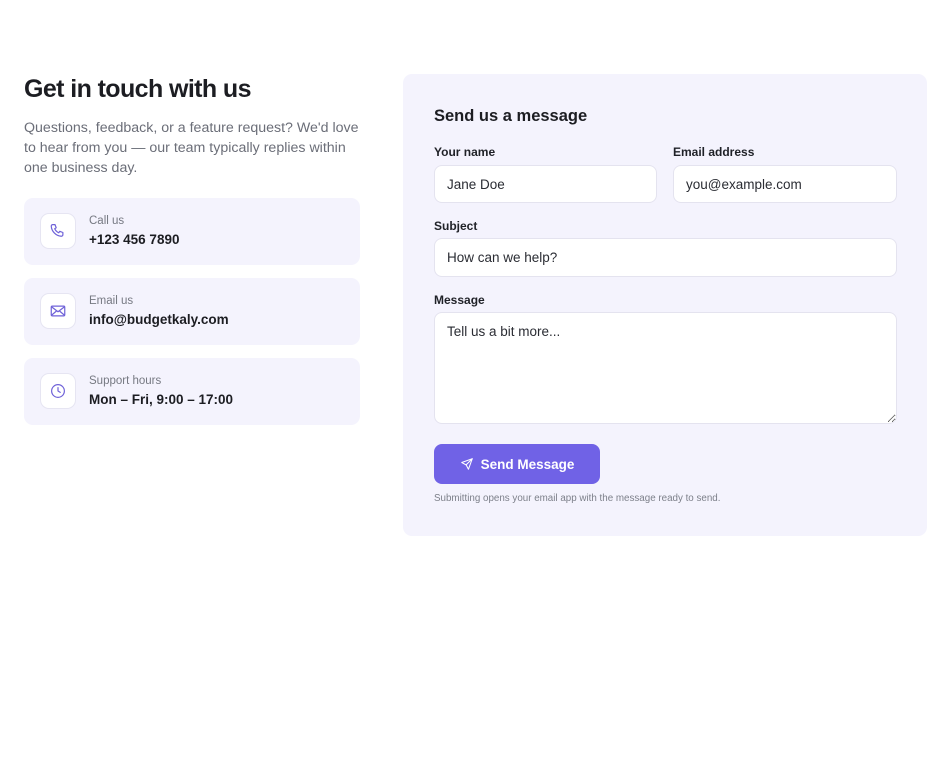 This screenshot has height=768, width=952. I want to click on contact-card-label: Email us, so click(111, 301).